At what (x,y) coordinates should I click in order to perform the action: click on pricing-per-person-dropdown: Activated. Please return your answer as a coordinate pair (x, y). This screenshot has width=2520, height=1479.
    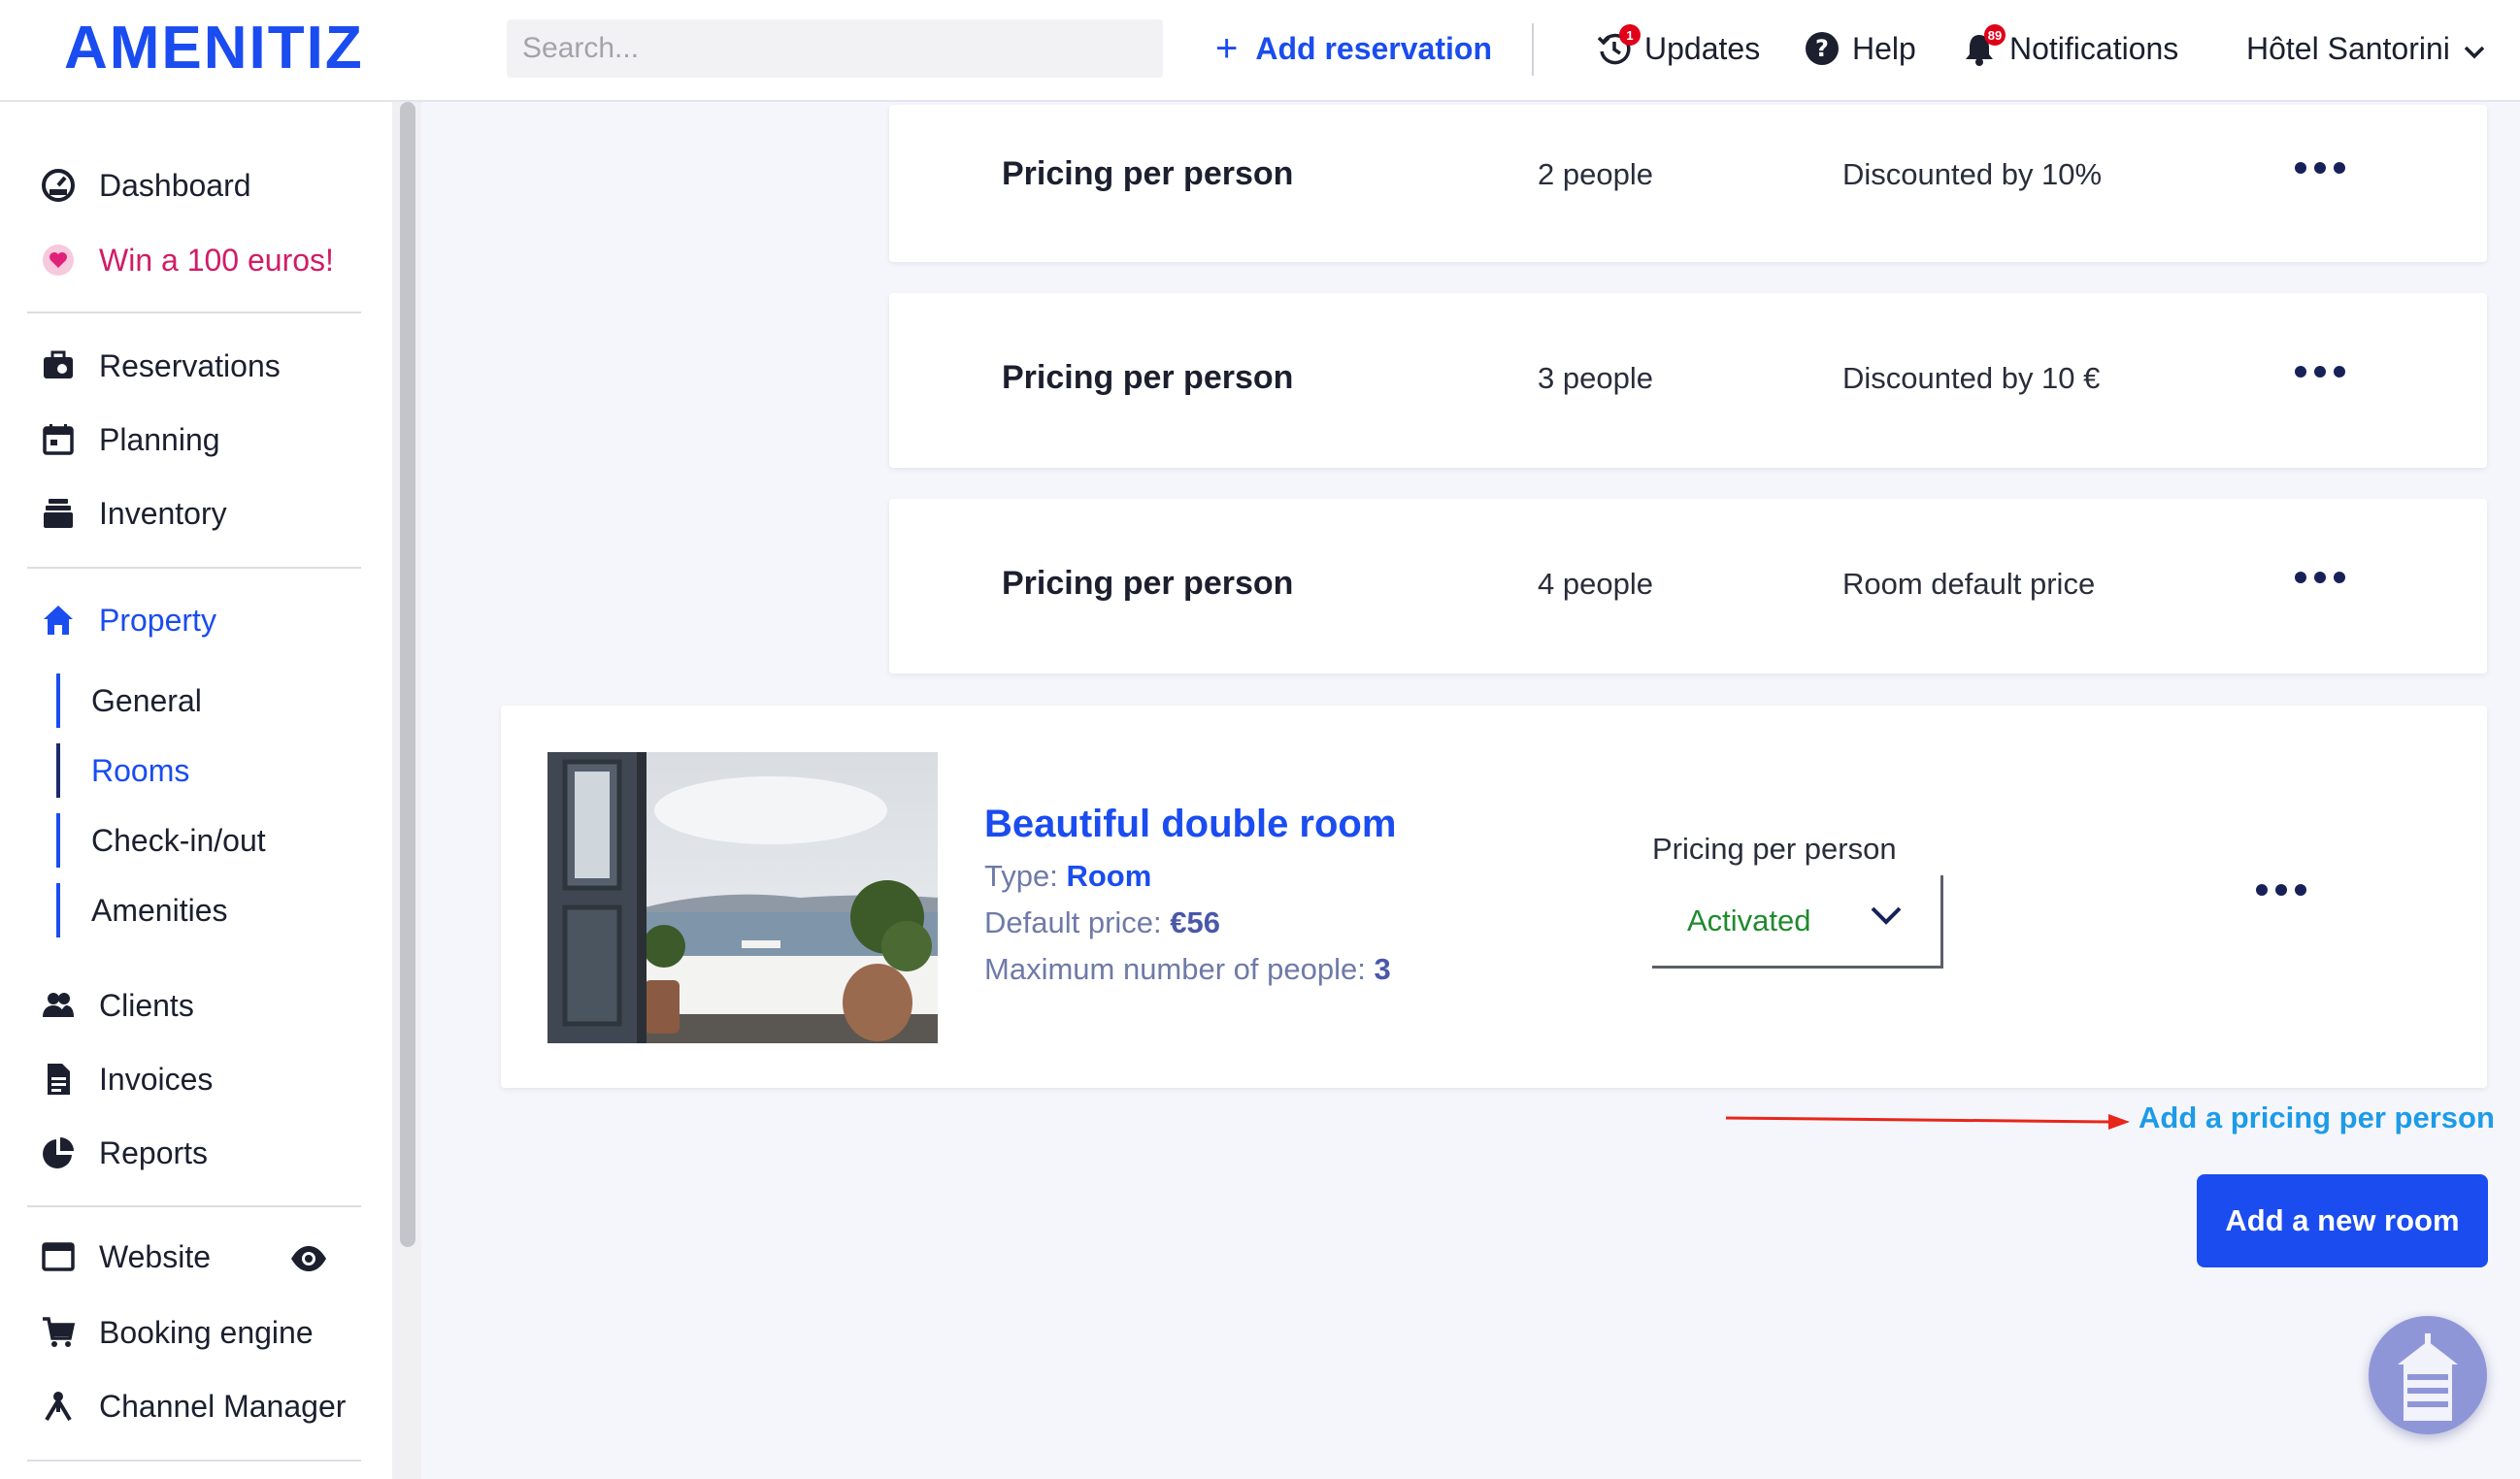
    Looking at the image, I should click on (1797, 922).